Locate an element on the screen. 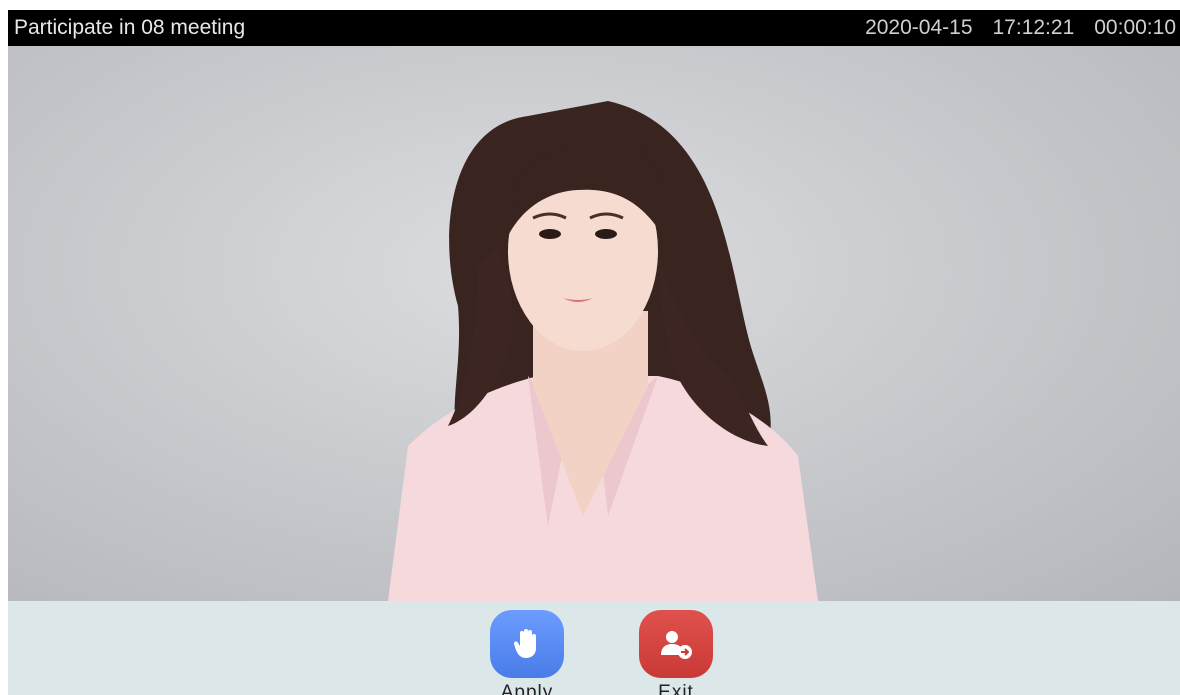 Image resolution: width=1180 pixels, height=695 pixels. duration-display: 00:00:10 is located at coordinates (1135, 27).